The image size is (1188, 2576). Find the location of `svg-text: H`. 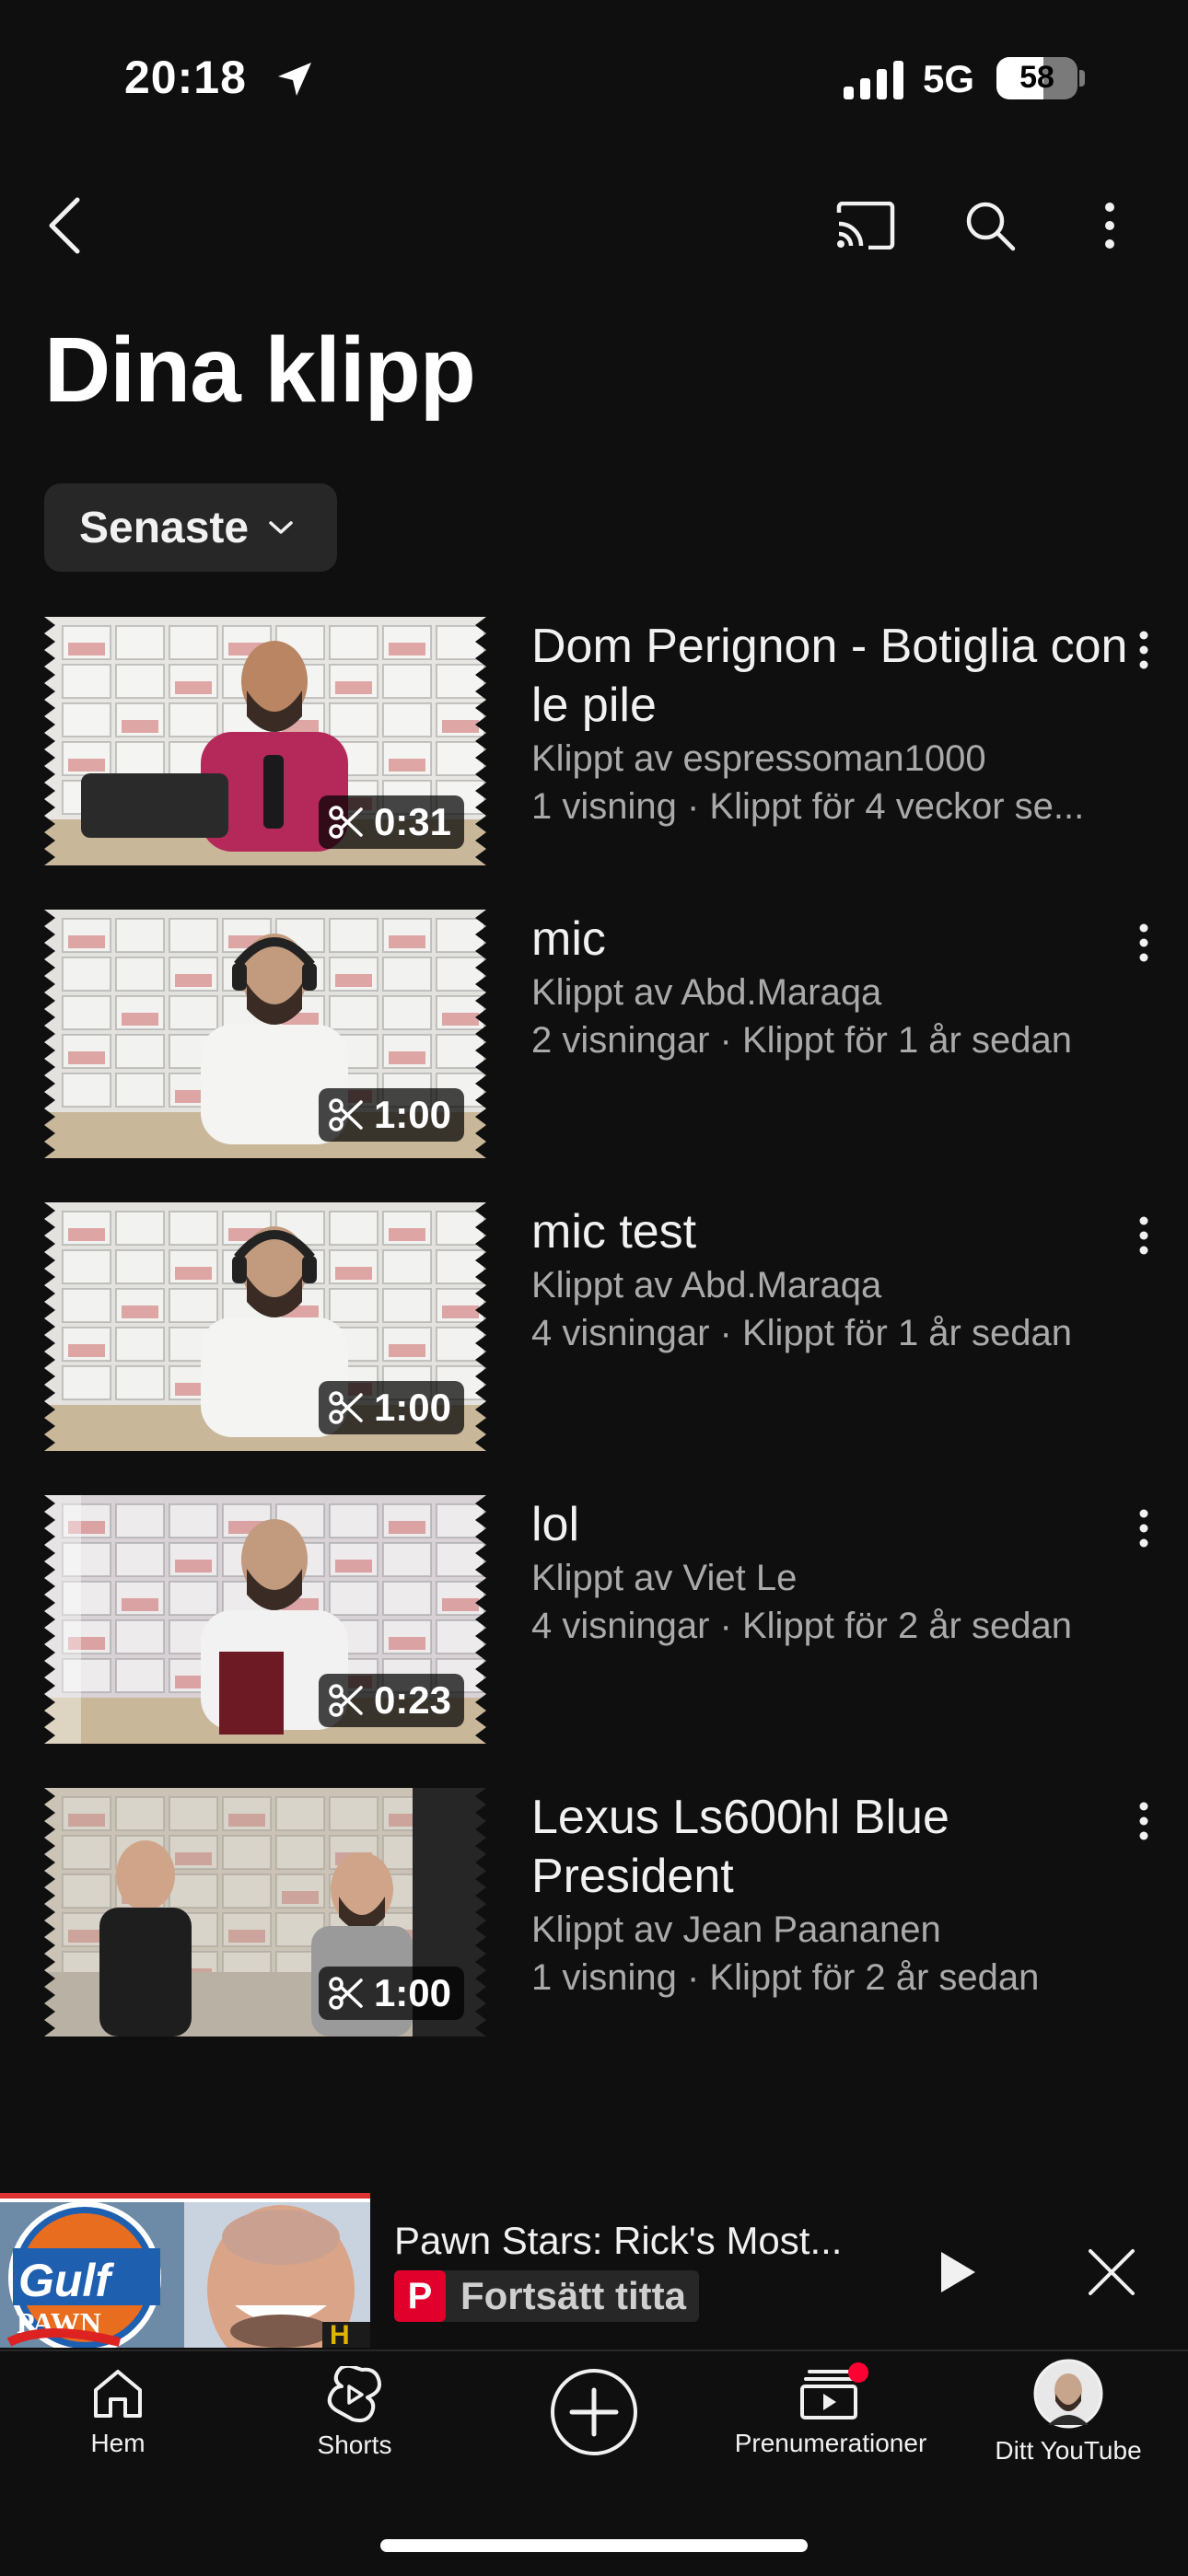

svg-text: H is located at coordinates (340, 2334).